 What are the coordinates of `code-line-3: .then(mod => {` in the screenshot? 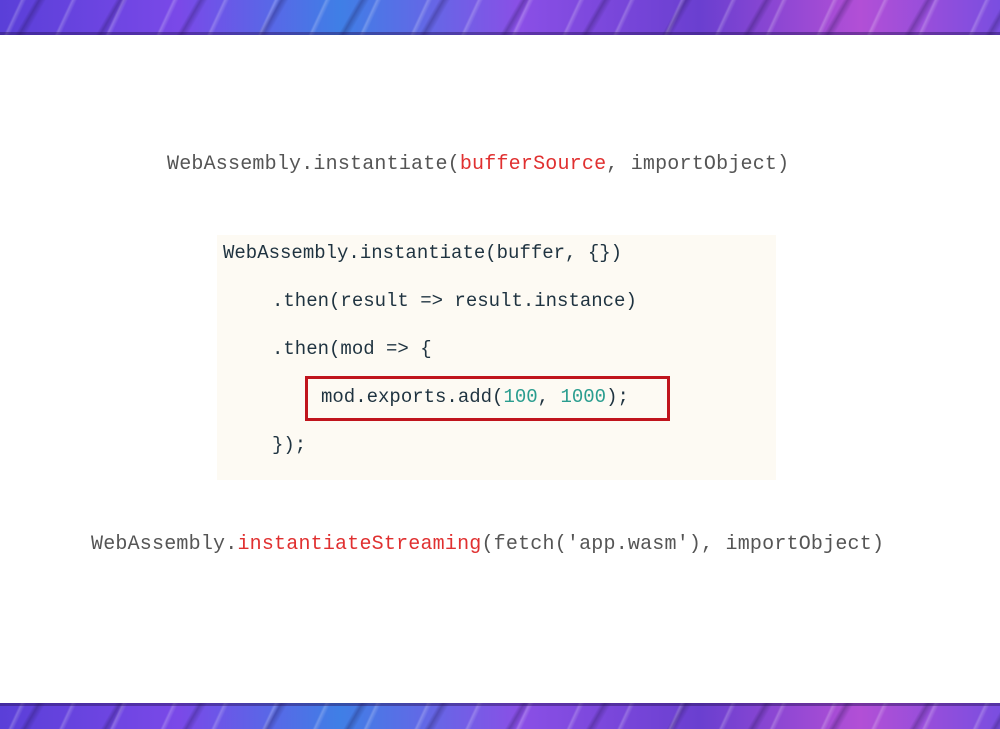 It's located at (352, 349).